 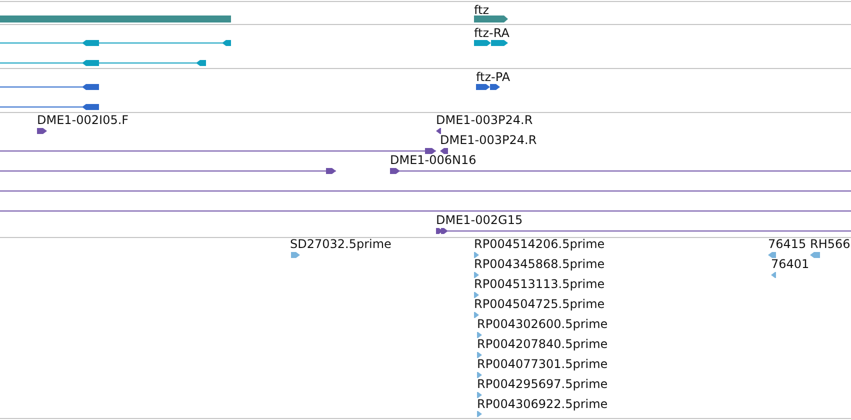 What do you see at coordinates (542, 364) in the screenshot?
I see `feature-label: RP004077301.5prime` at bounding box center [542, 364].